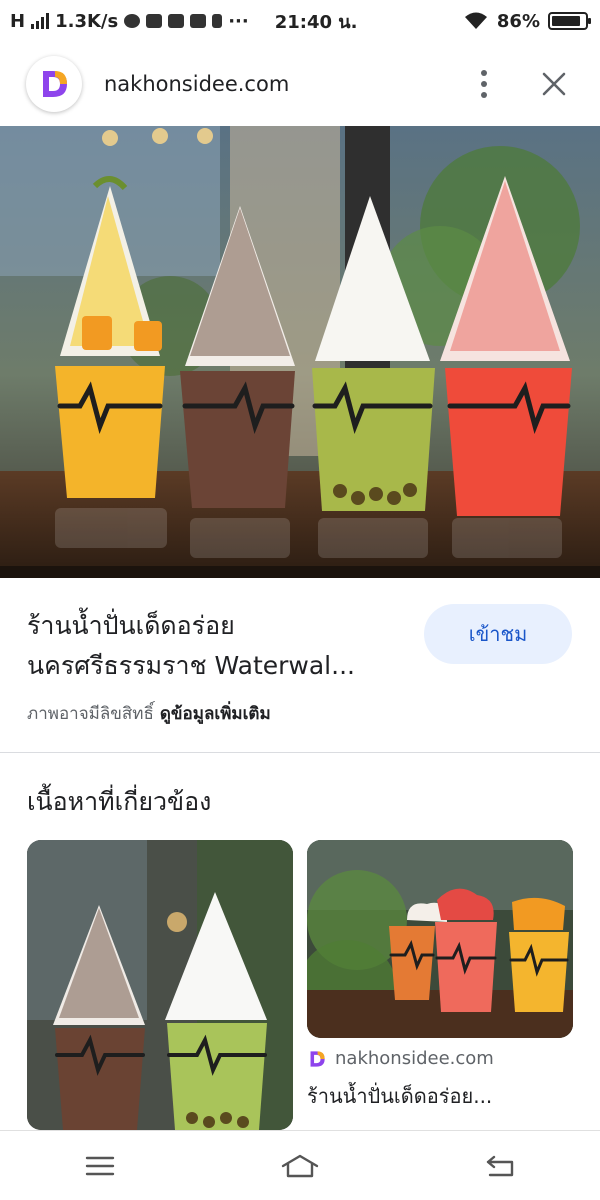  Describe the element at coordinates (300, 752) in the screenshot. I see `divider` at that location.